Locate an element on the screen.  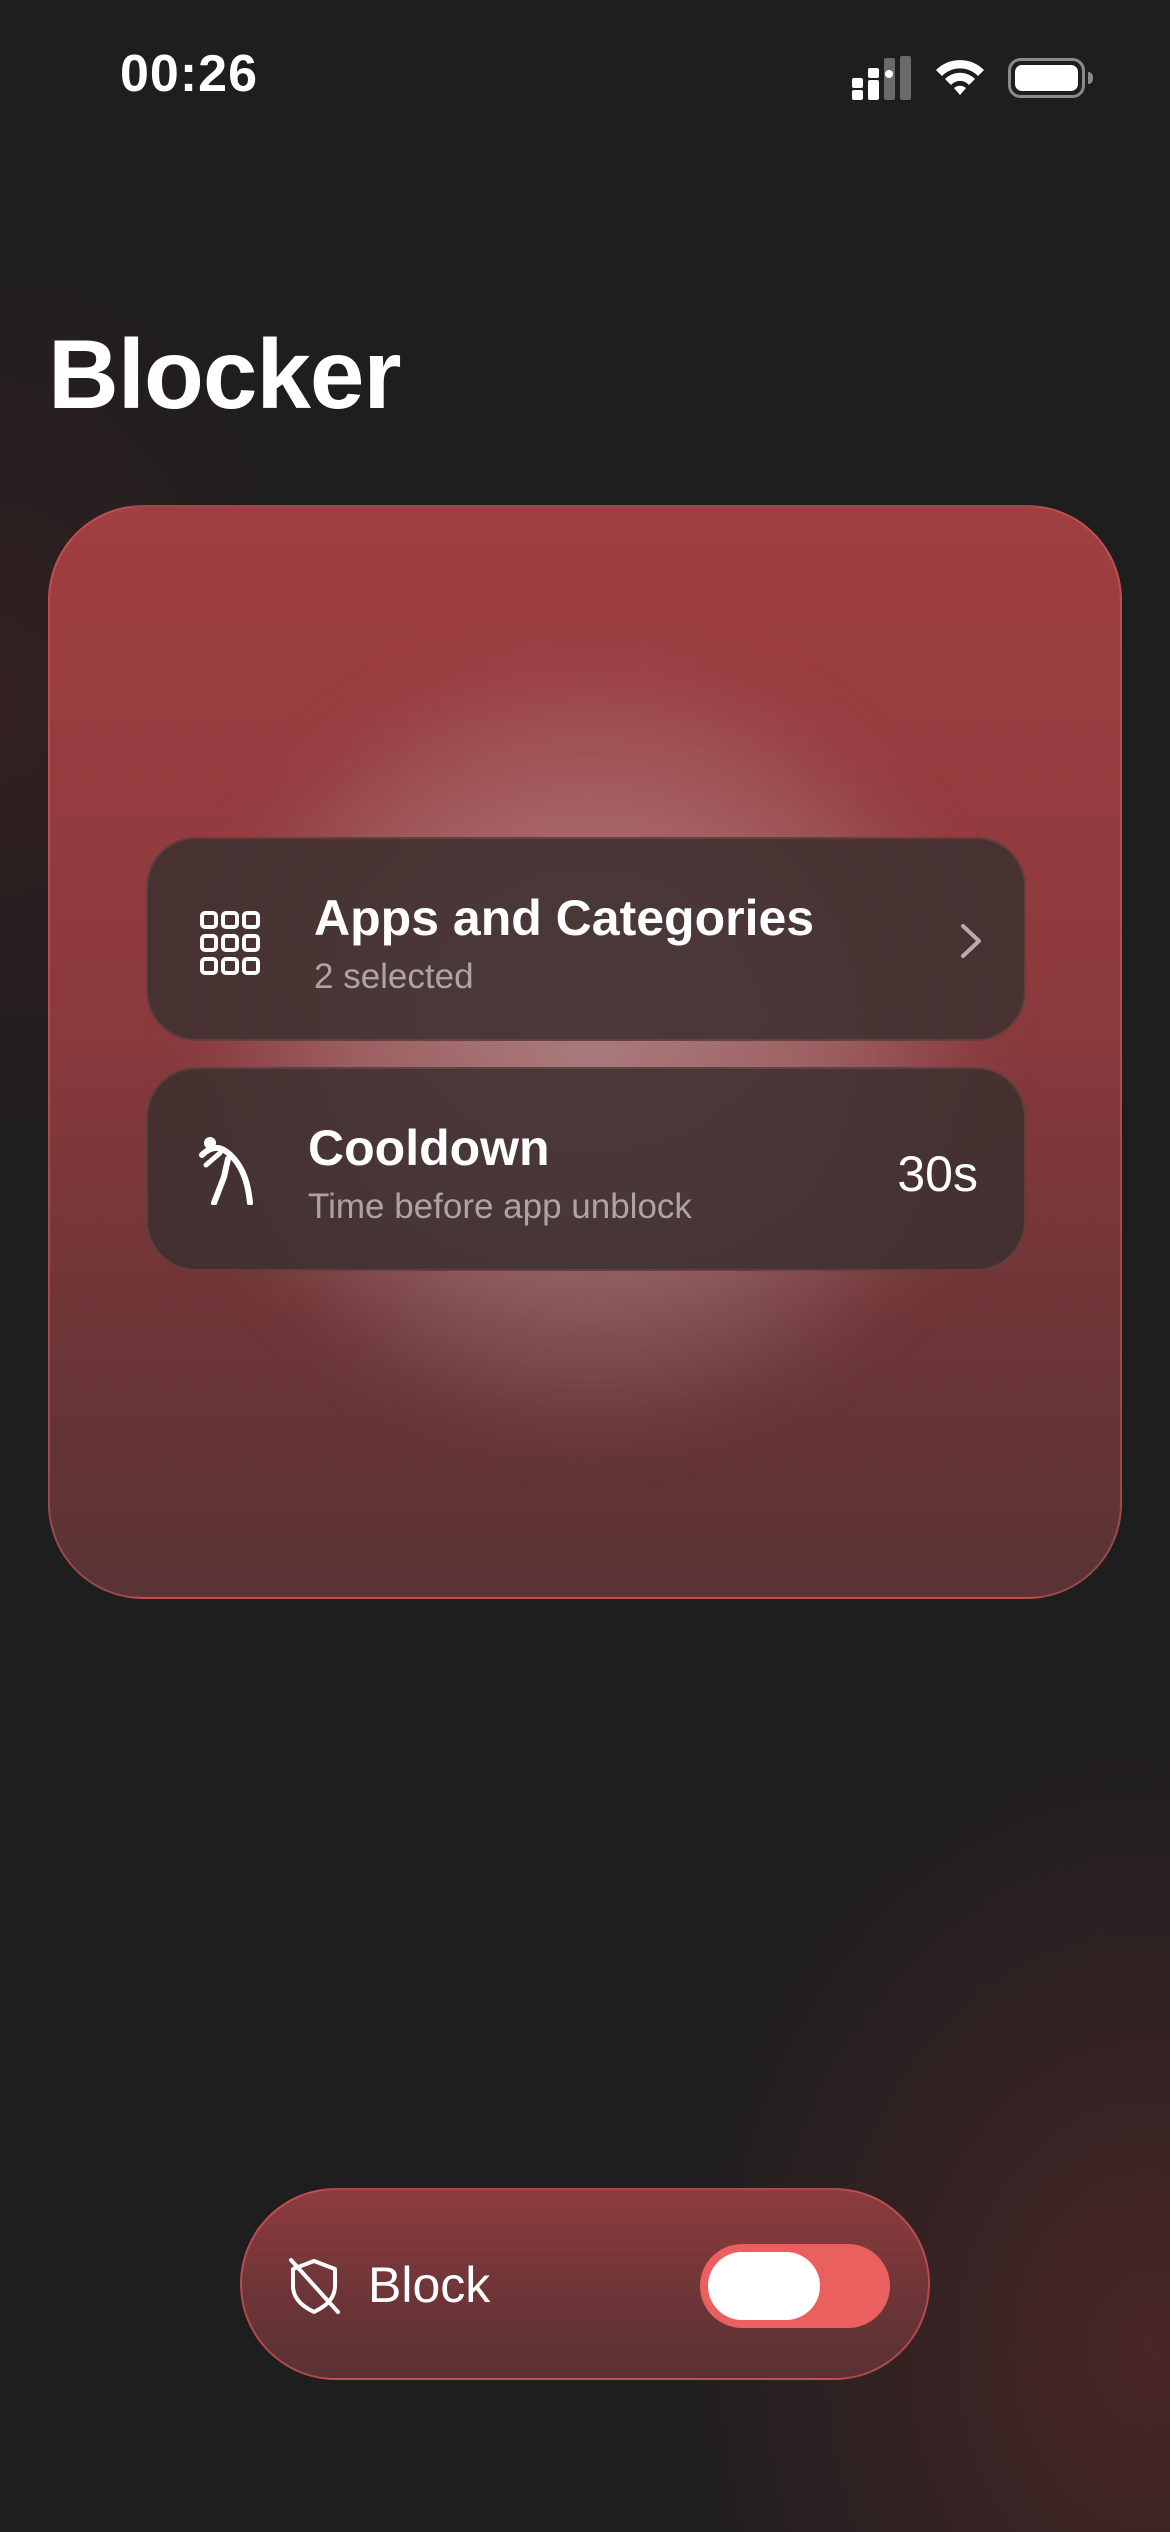
shield-slash-icon is located at coordinates (314, 2286).